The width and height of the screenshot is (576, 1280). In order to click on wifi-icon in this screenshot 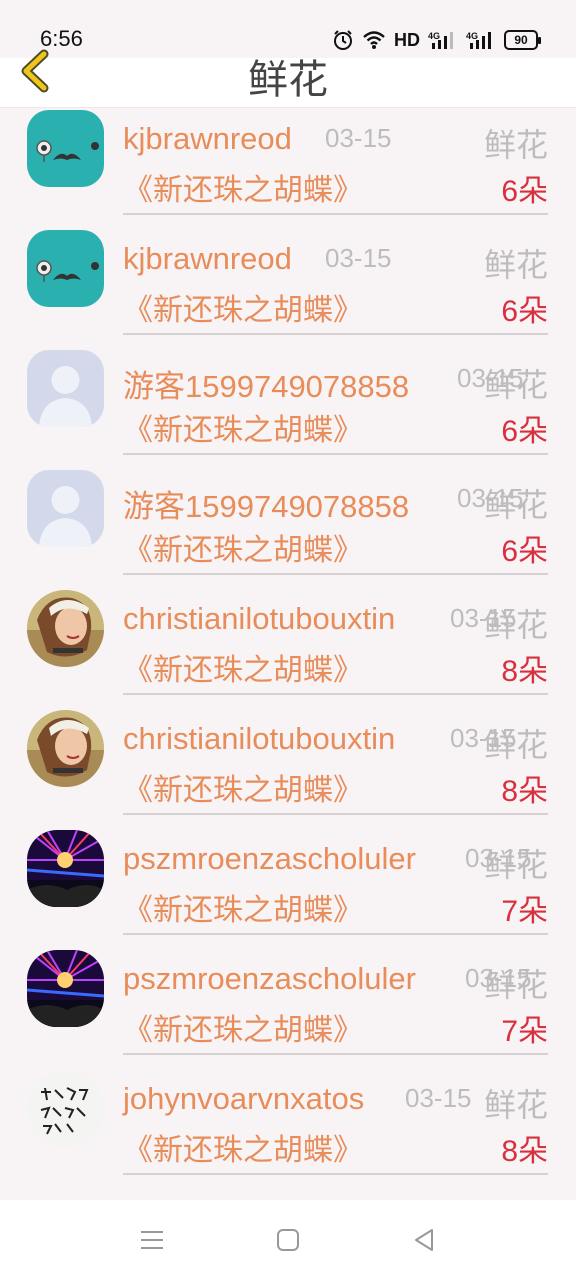, I will do `click(374, 40)`.